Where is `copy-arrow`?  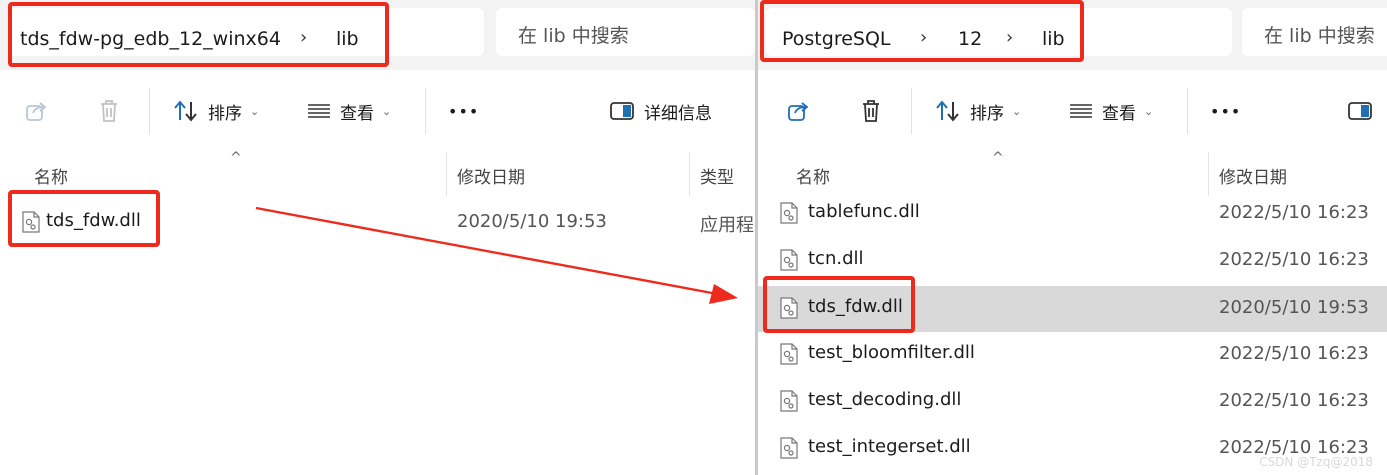 copy-arrow is located at coordinates (496, 255).